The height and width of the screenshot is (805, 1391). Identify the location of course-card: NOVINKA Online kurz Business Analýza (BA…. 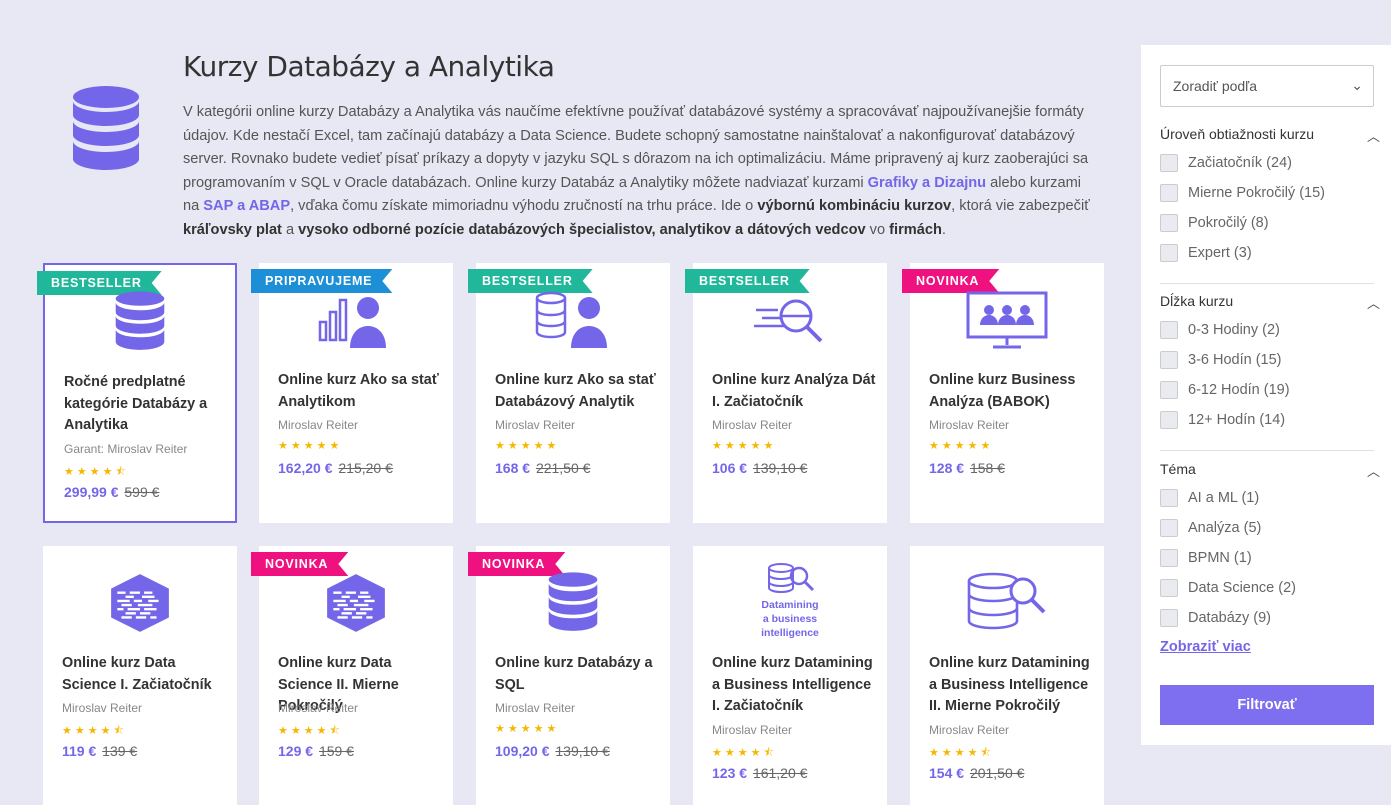
(1007, 393).